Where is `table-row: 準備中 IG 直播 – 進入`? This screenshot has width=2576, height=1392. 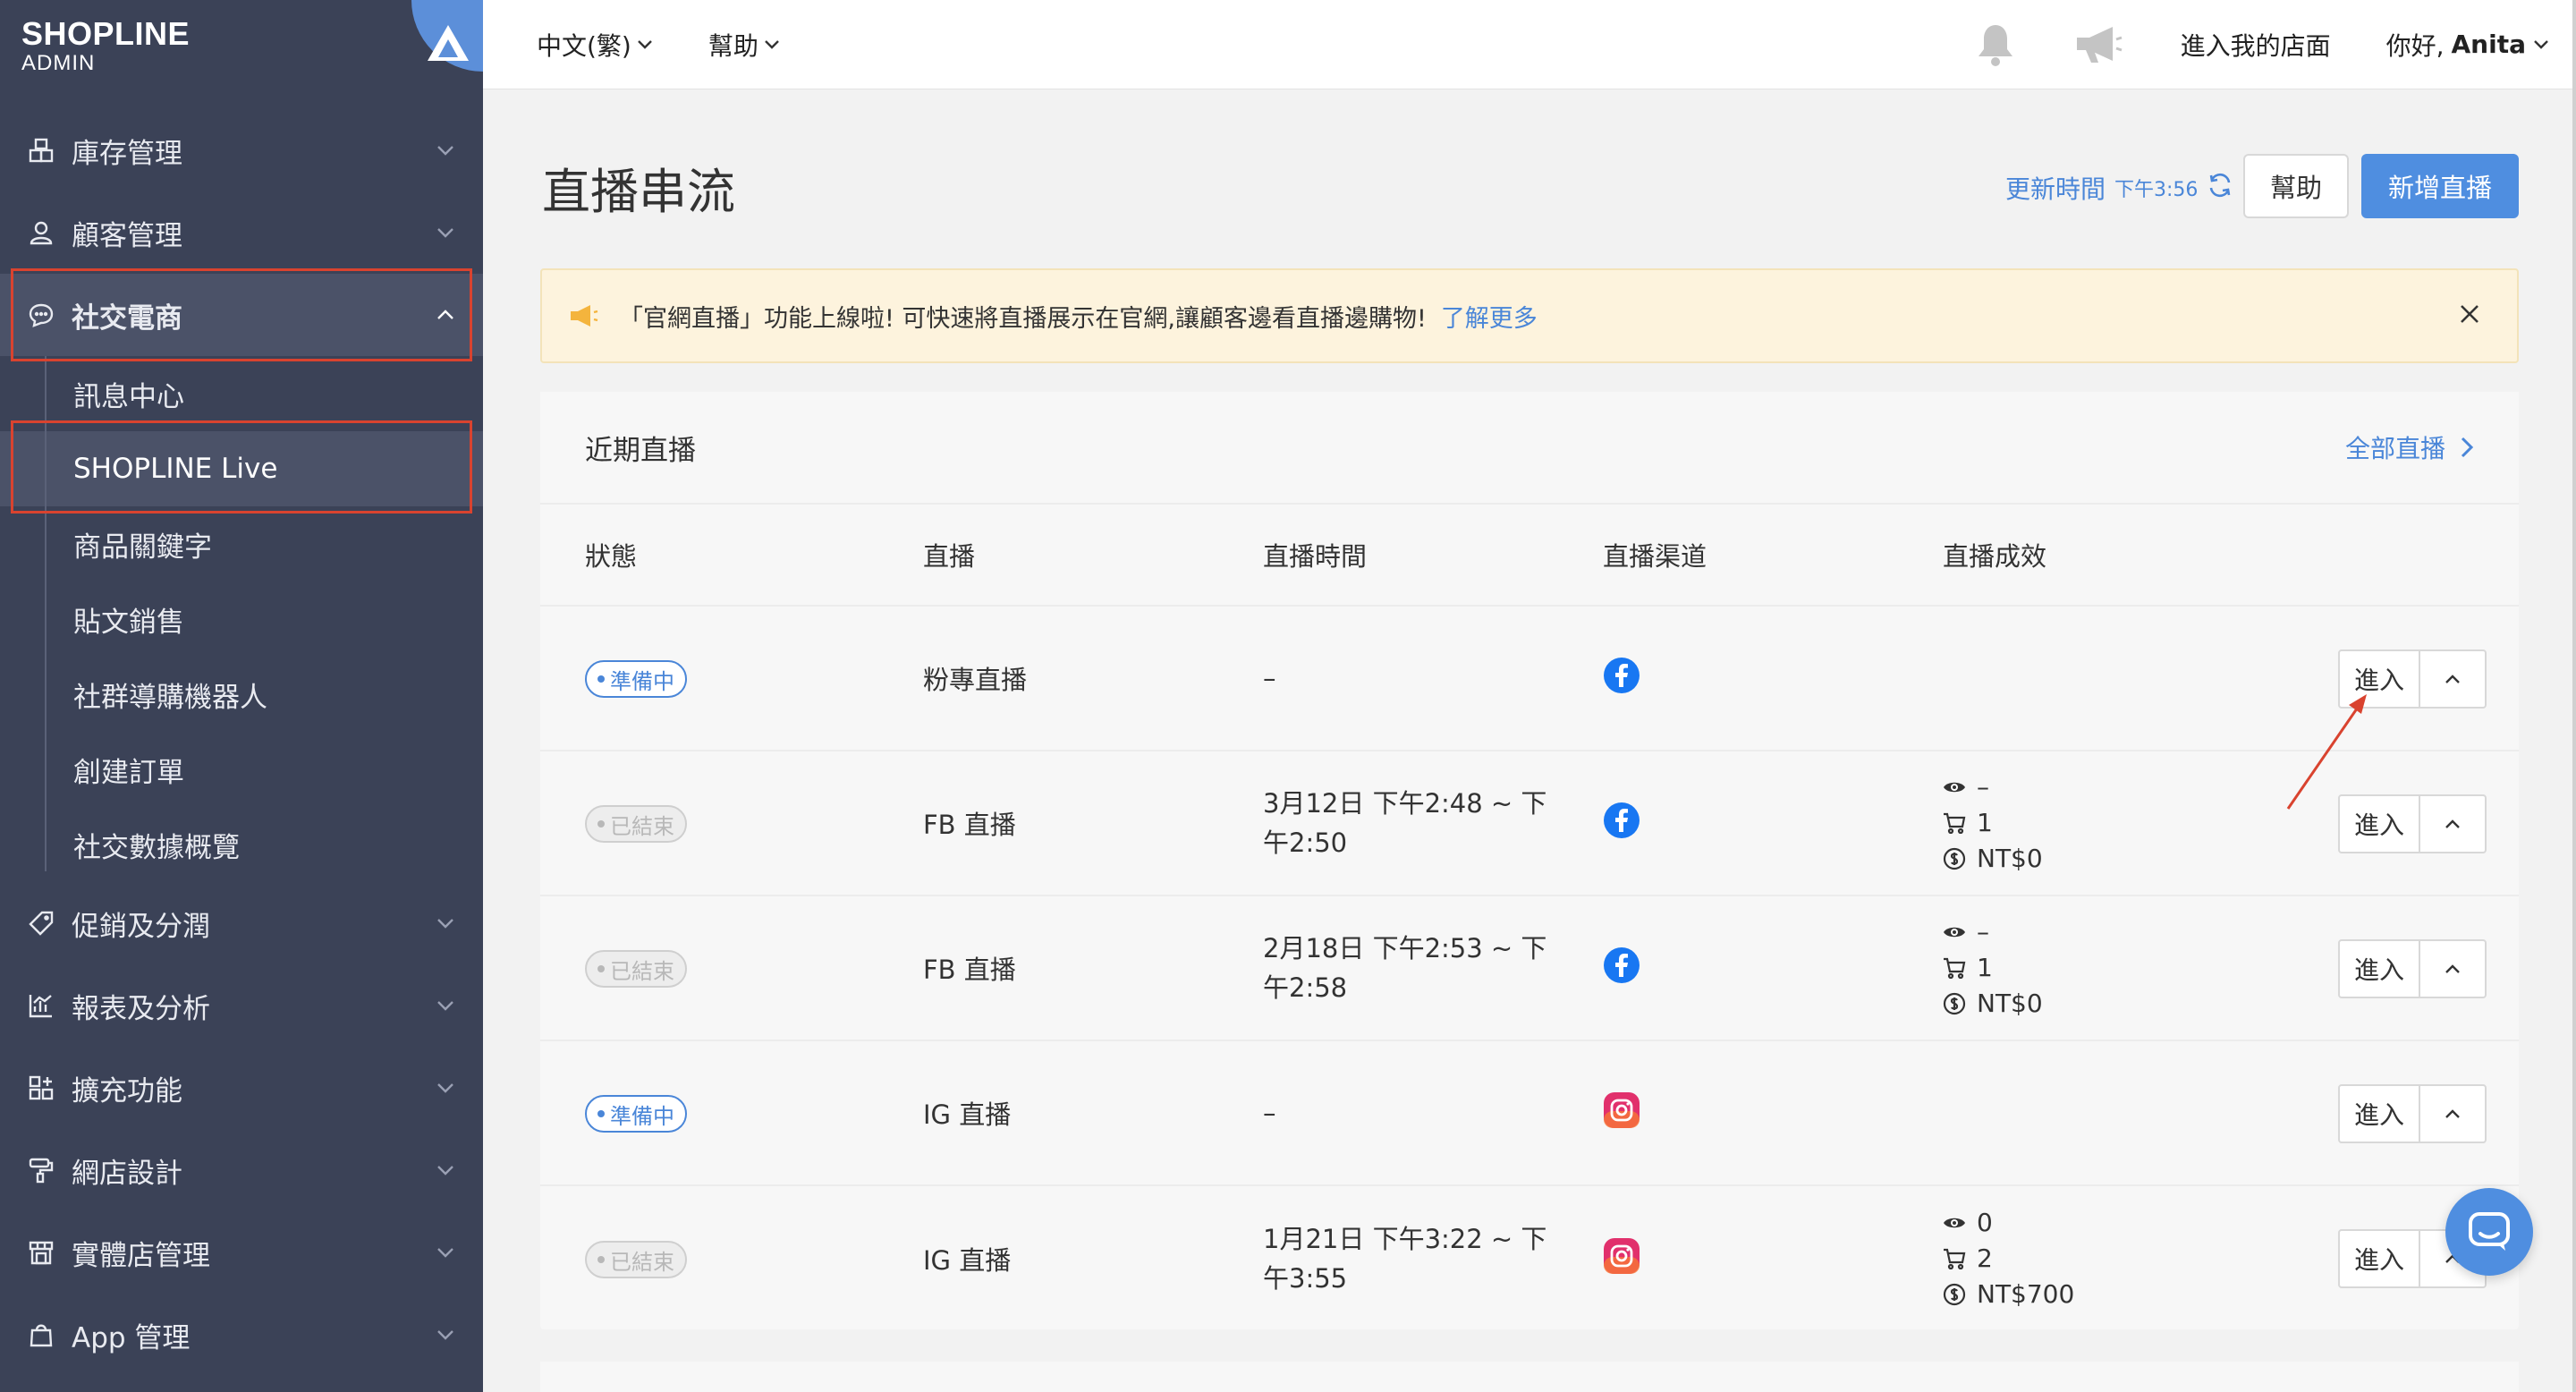 table-row: 準備中 IG 直播 – 進入 is located at coordinates (1529, 1113).